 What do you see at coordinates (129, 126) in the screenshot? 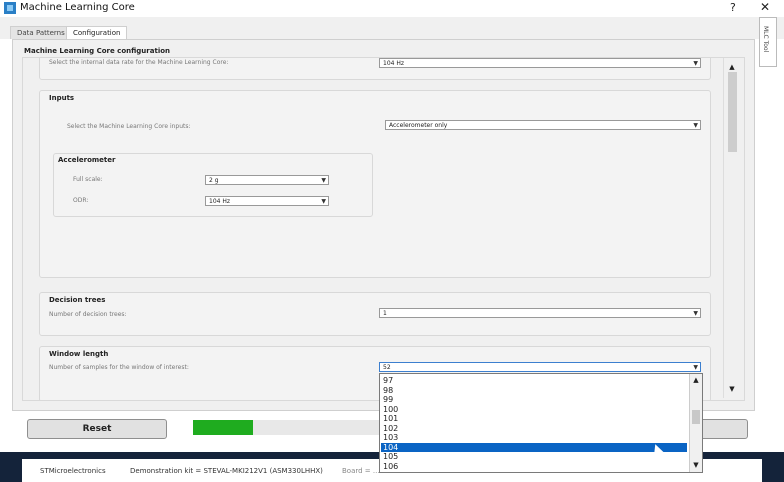
I see `inputs-label: Select the Machine Learning Core inputs:` at bounding box center [129, 126].